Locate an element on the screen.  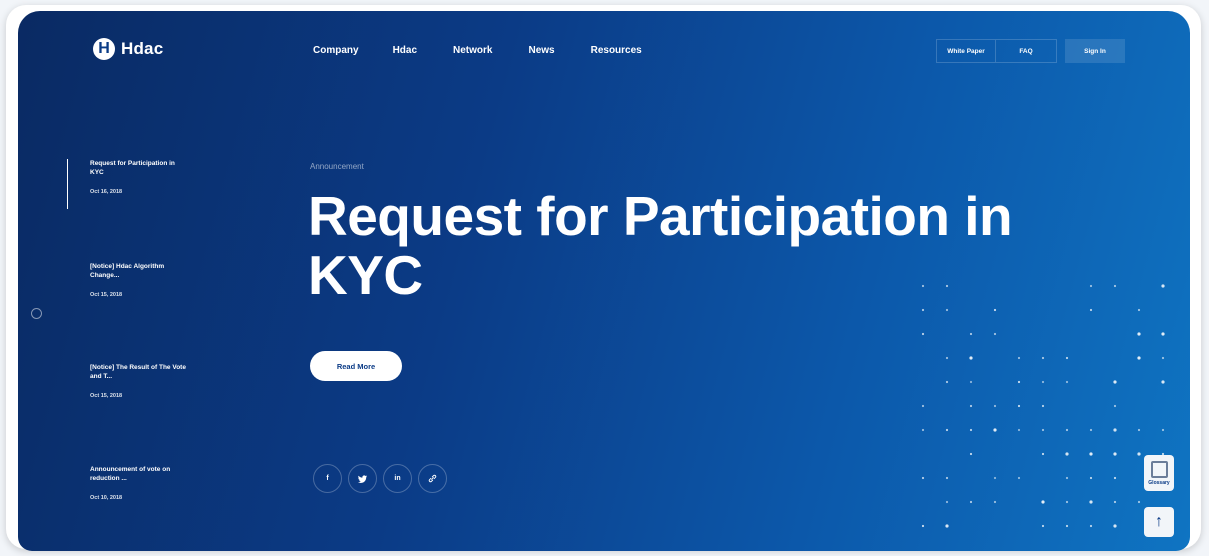
sidebar-item-date: Oct 10, 2018 is located at coordinates (106, 498).